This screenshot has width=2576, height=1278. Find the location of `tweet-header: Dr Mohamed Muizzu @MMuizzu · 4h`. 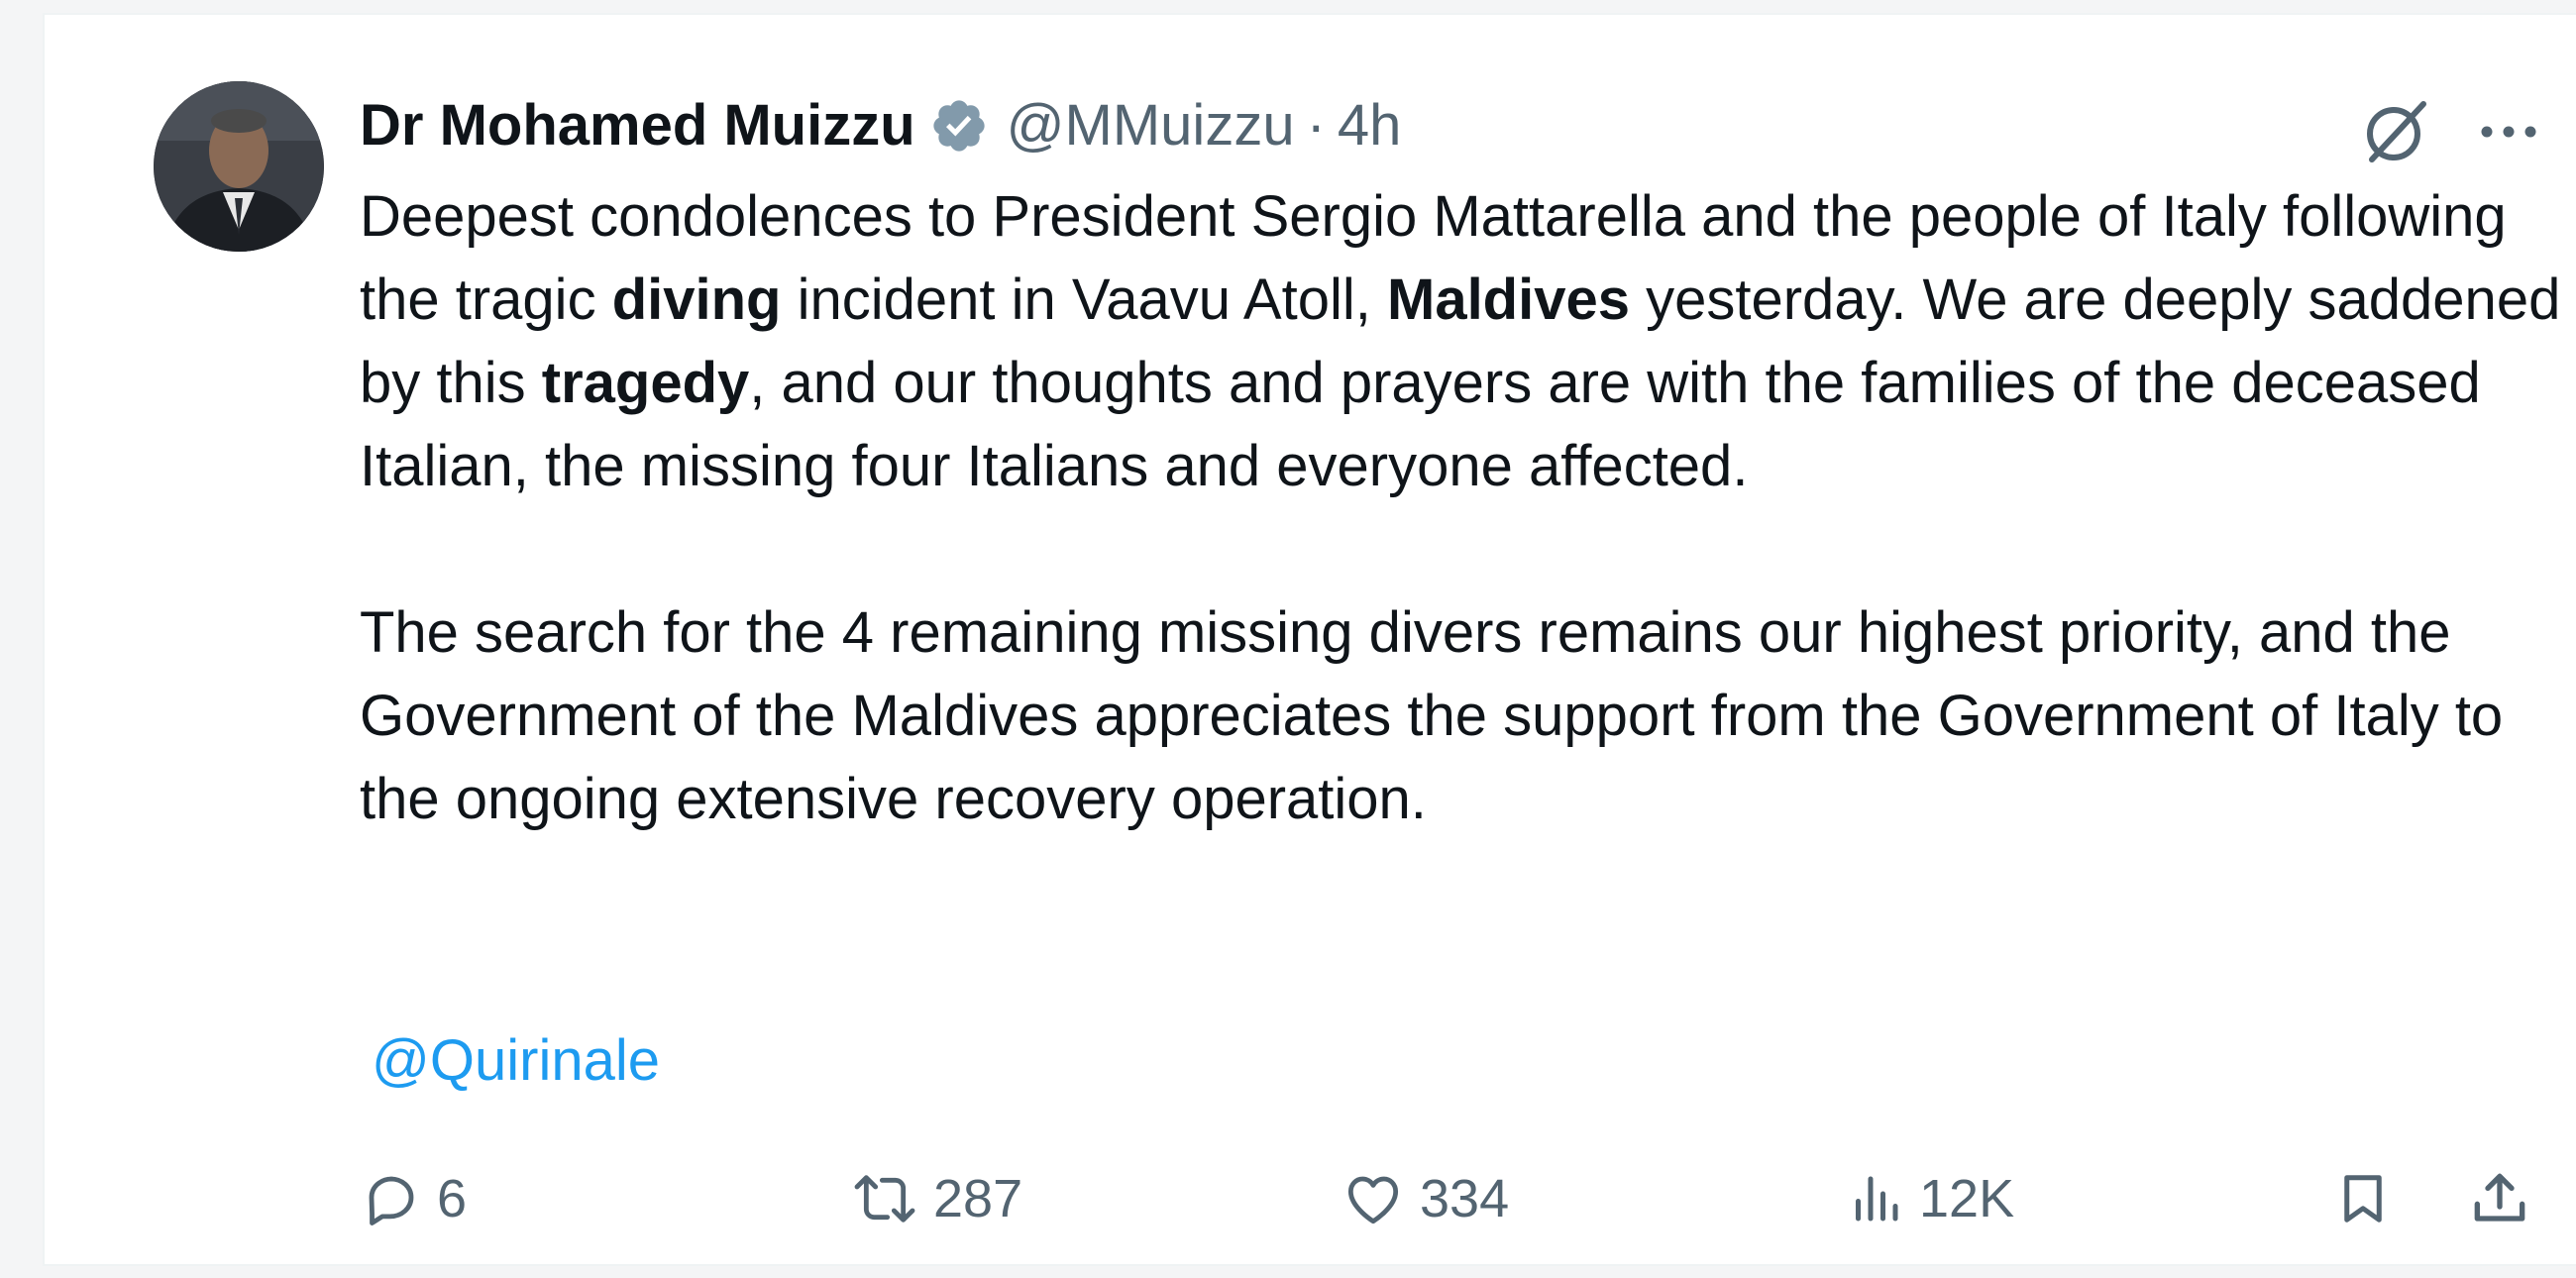

tweet-header: Dr Mohamed Muizzu @MMuizzu · 4h is located at coordinates (880, 125).